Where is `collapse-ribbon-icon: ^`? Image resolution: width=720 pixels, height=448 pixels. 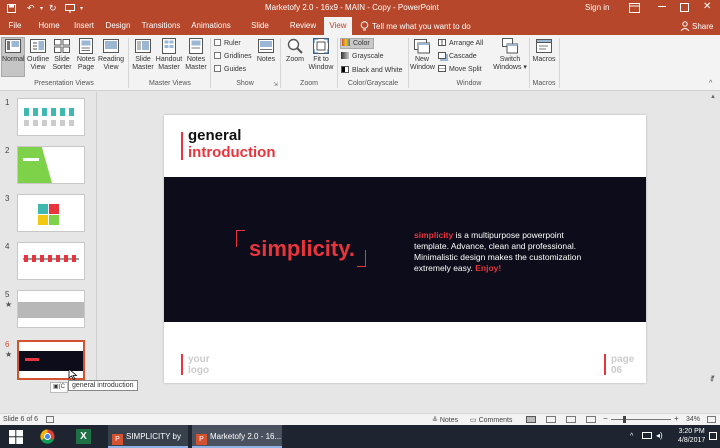
collapse-ribbon-icon: ^ is located at coordinates (710, 83).